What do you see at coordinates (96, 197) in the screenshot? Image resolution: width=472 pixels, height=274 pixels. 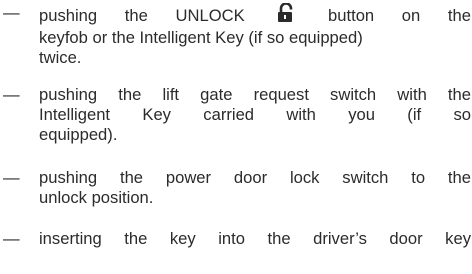 I see `list-item-line: unlock position.` at bounding box center [96, 197].